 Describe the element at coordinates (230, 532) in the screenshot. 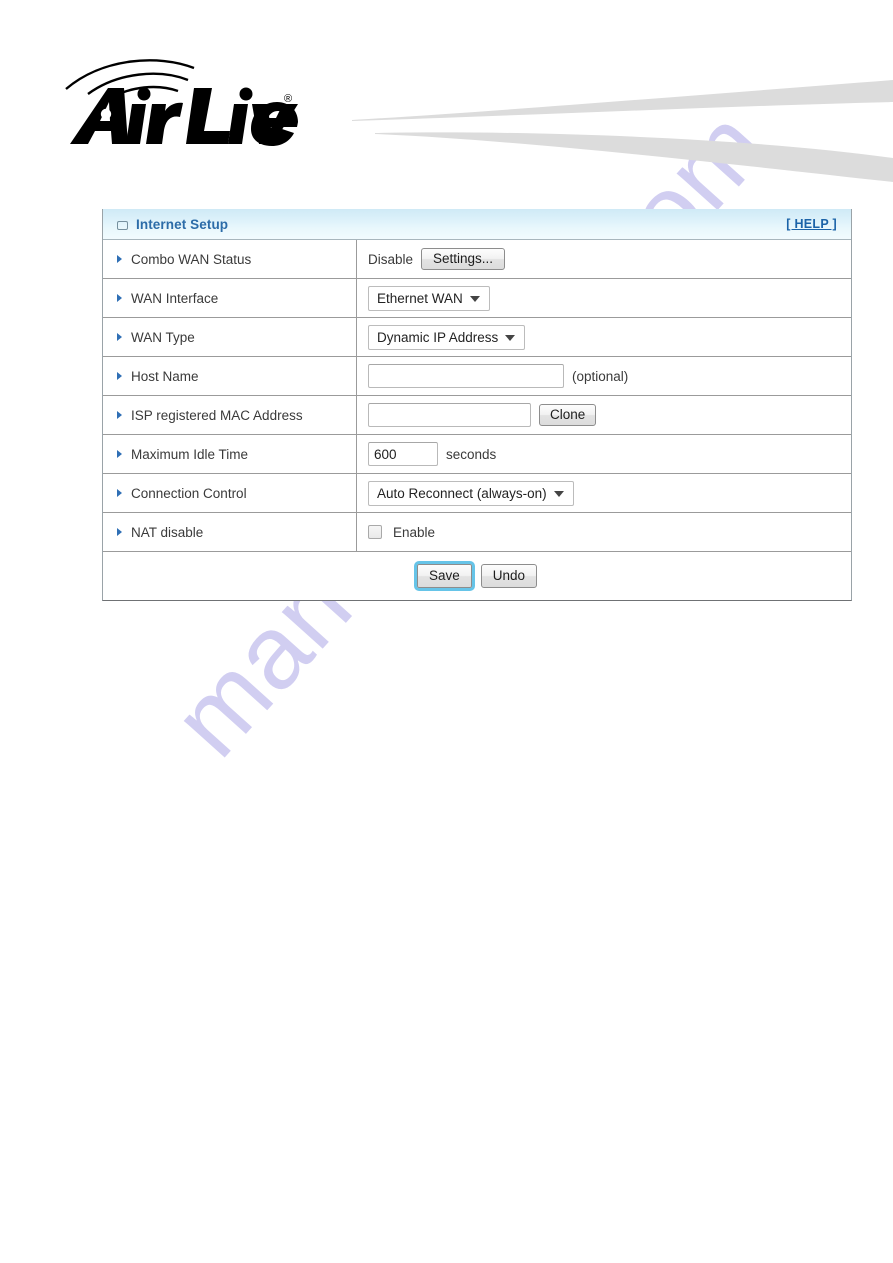

I see `row-label-nat-disable: NAT disable` at that location.